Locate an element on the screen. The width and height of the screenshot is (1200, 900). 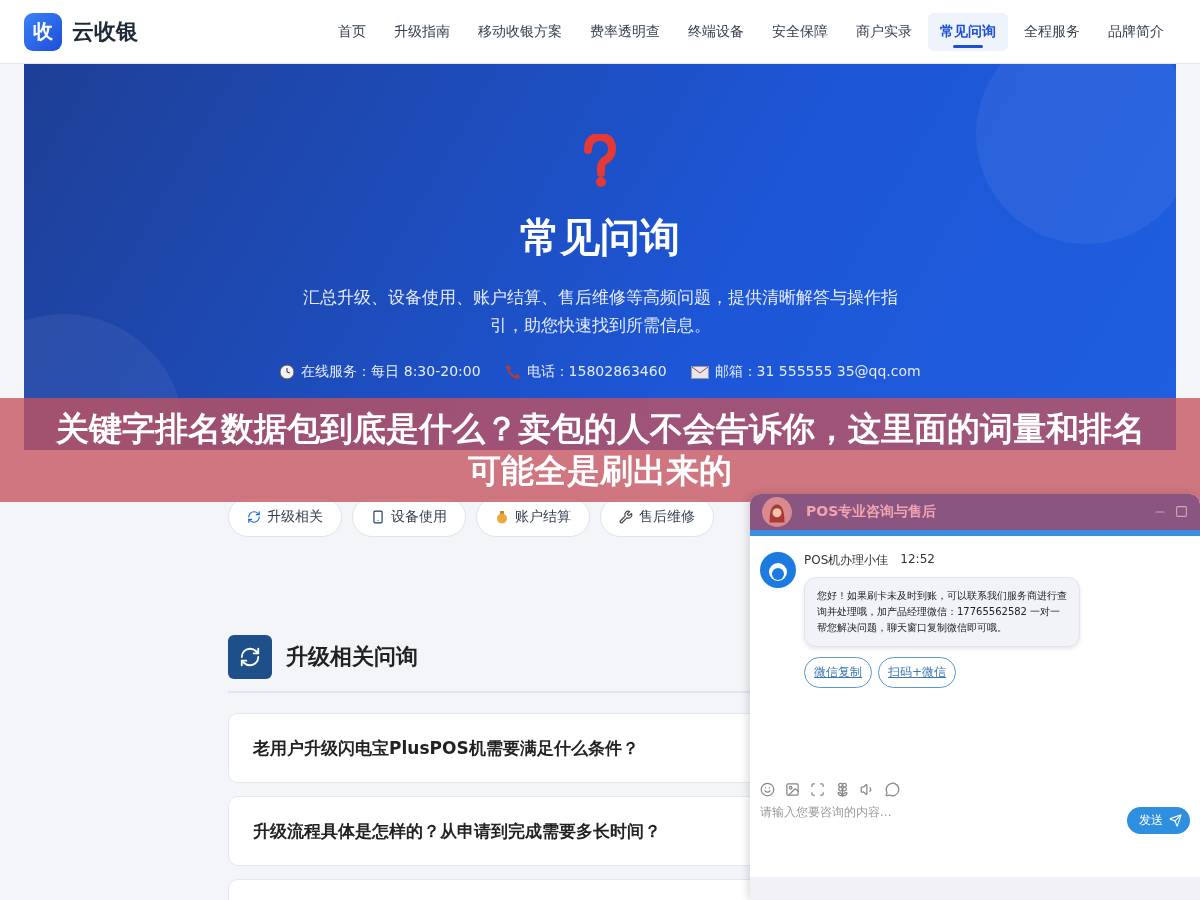
nav-link: 全程服务 is located at coordinates (1052, 31).